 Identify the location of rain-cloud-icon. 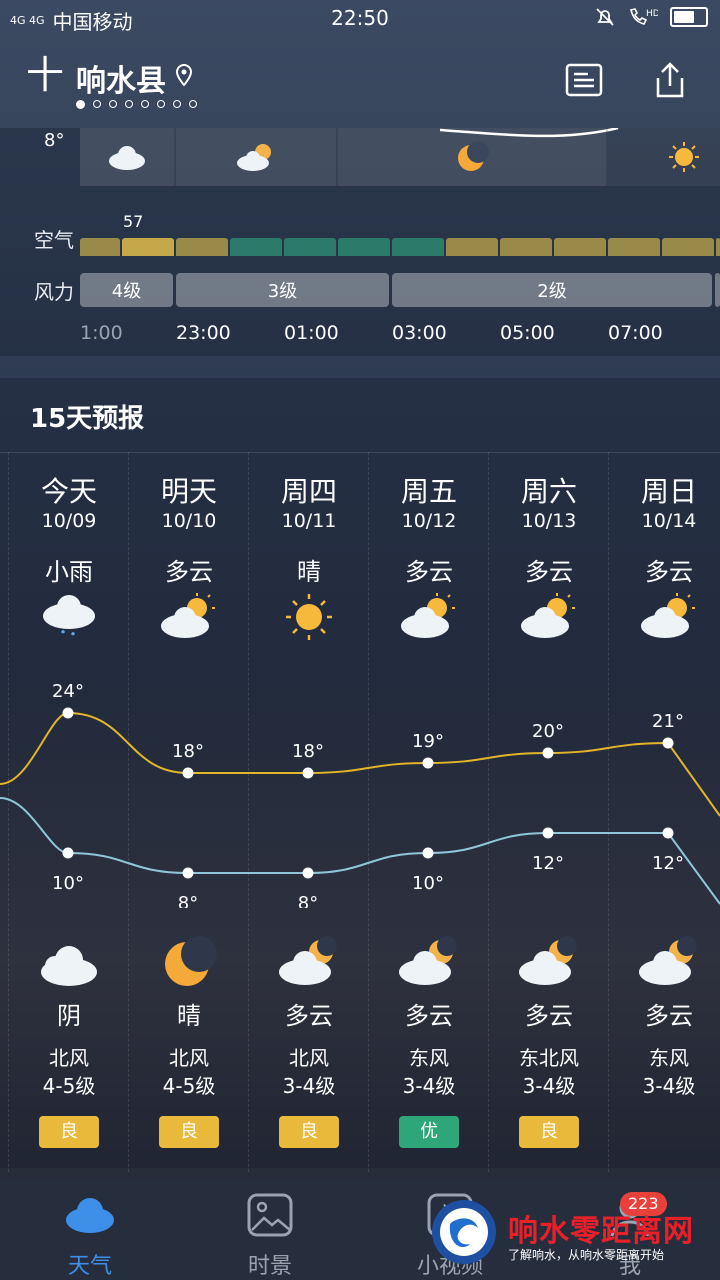
(69, 617).